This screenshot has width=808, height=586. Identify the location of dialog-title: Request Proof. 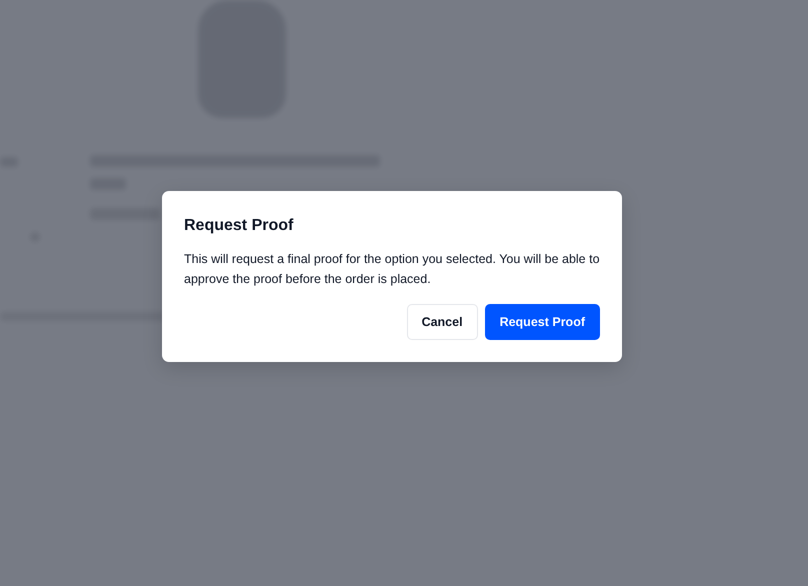
(239, 226).